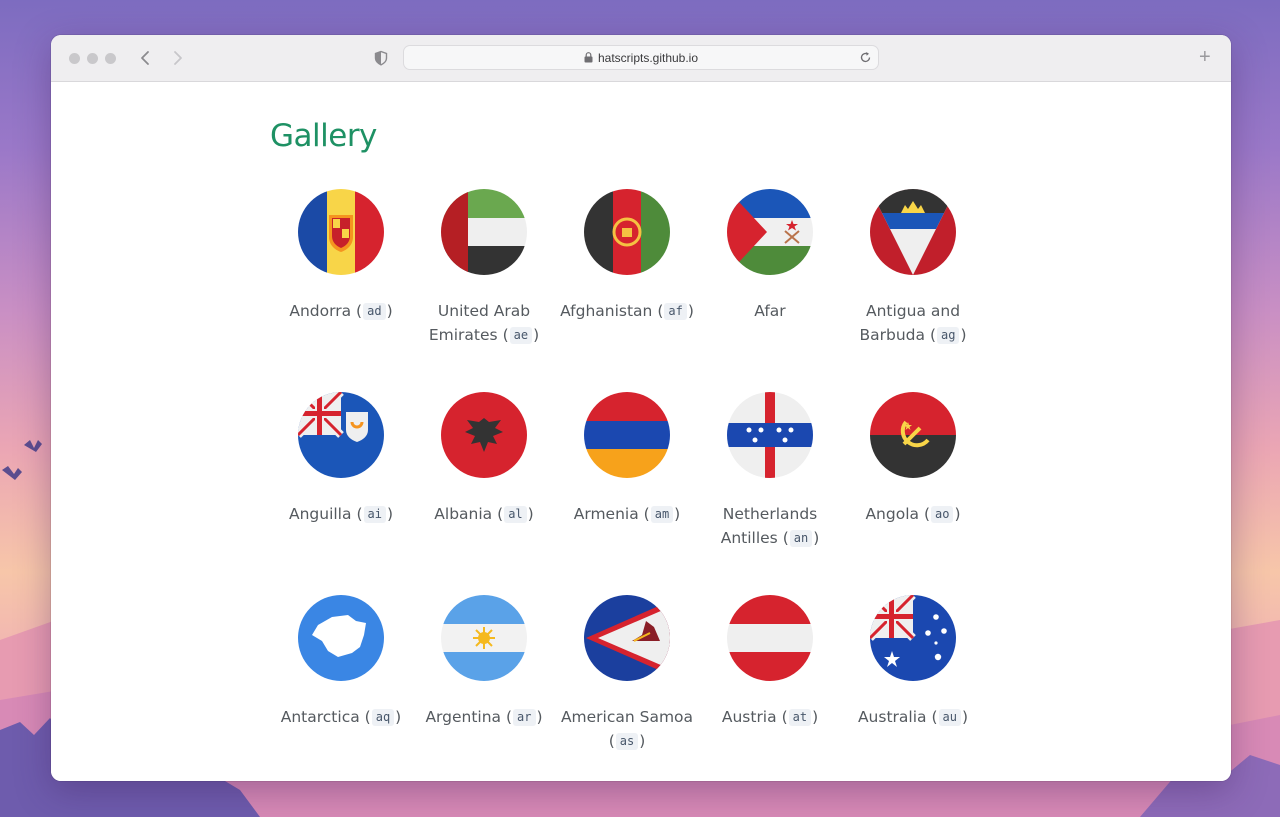 Image resolution: width=1280 pixels, height=817 pixels. What do you see at coordinates (800, 717) in the screenshot?
I see `country-code: at` at bounding box center [800, 717].